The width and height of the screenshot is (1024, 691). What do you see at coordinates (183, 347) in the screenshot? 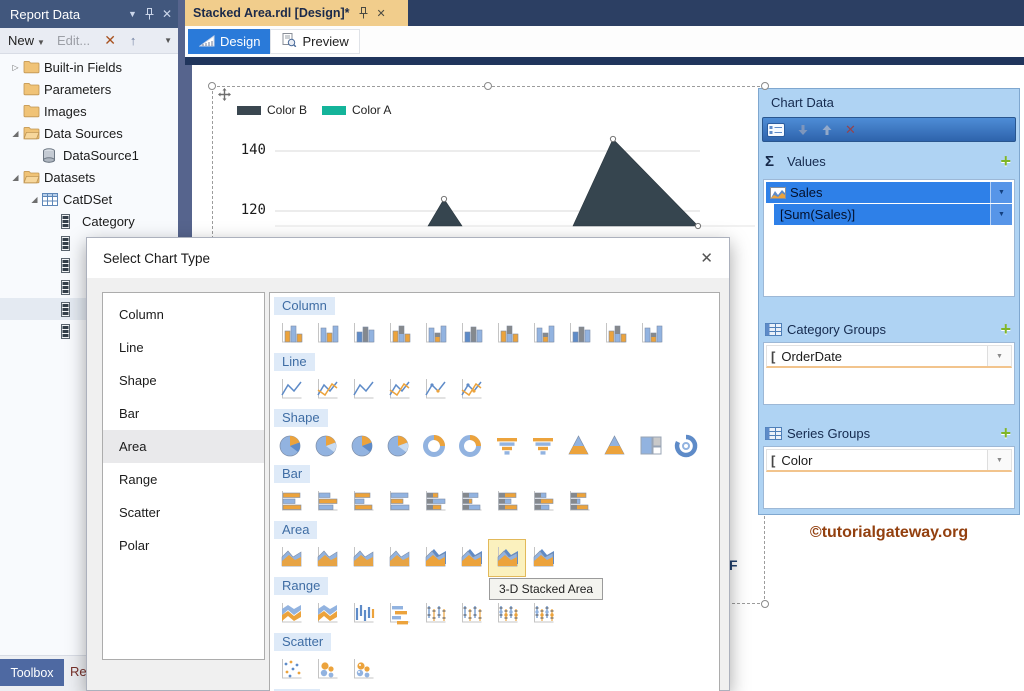
I see `chart-category-line: Line` at bounding box center [183, 347].